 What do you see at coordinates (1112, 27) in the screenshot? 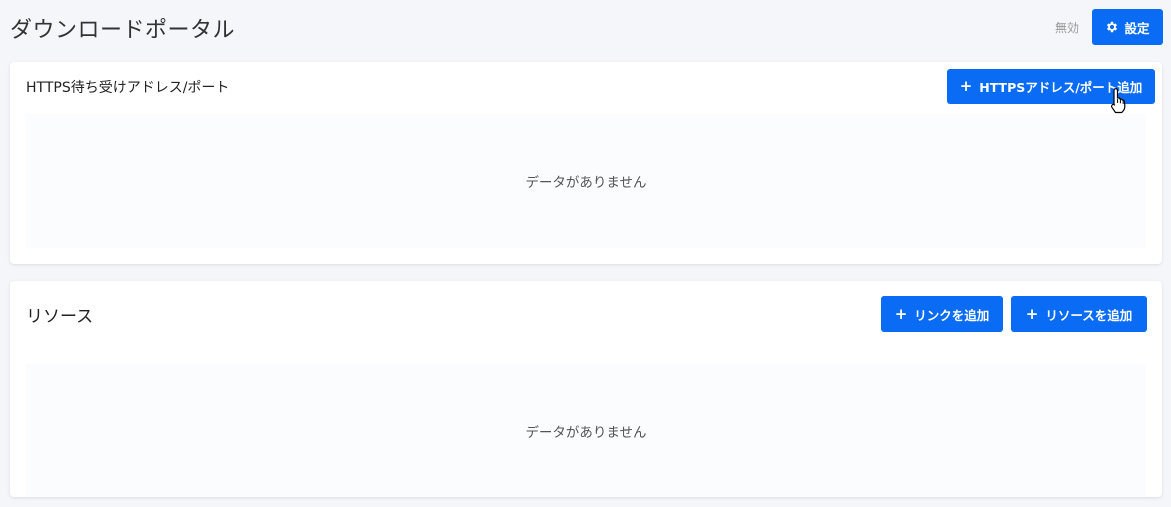
I see `gear-icon` at bounding box center [1112, 27].